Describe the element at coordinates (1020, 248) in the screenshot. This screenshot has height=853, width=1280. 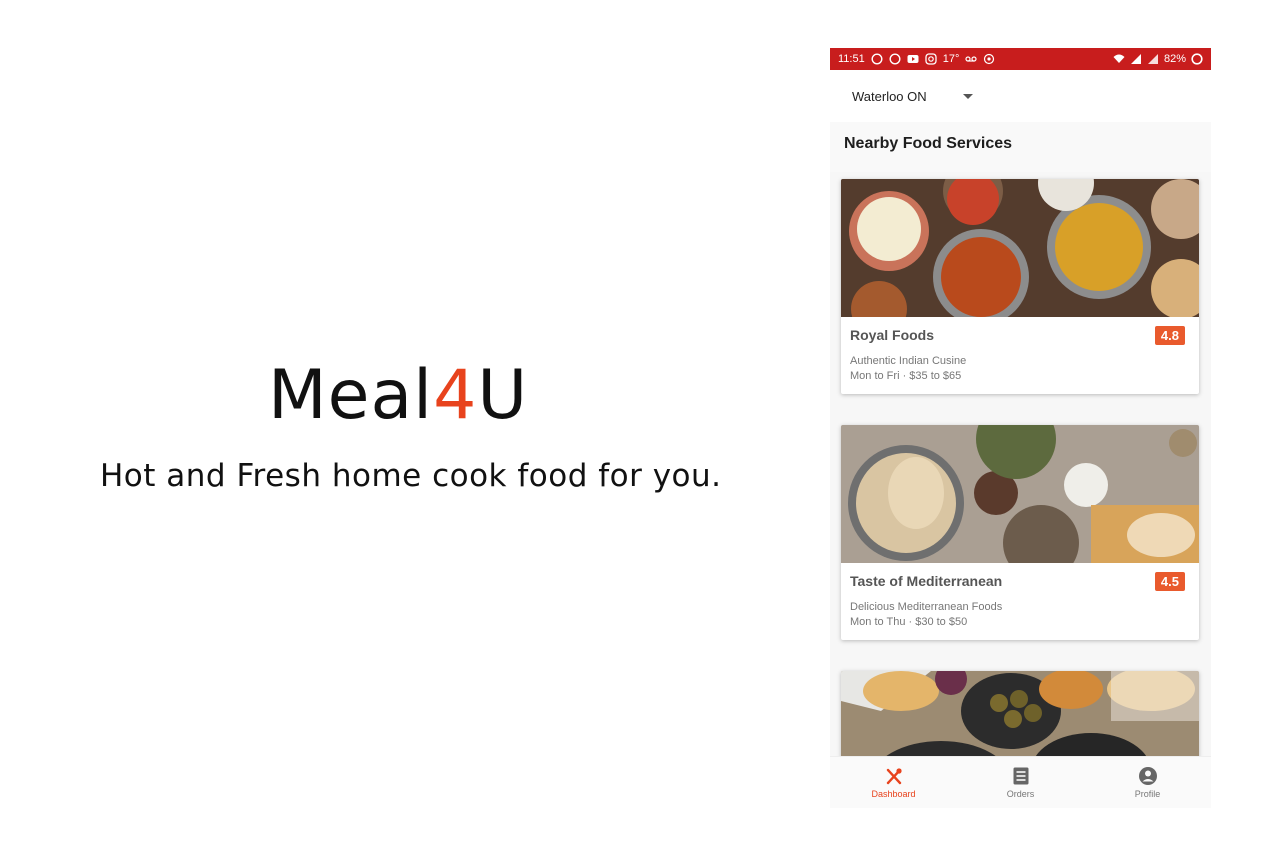
I see `indian-food-photo` at that location.